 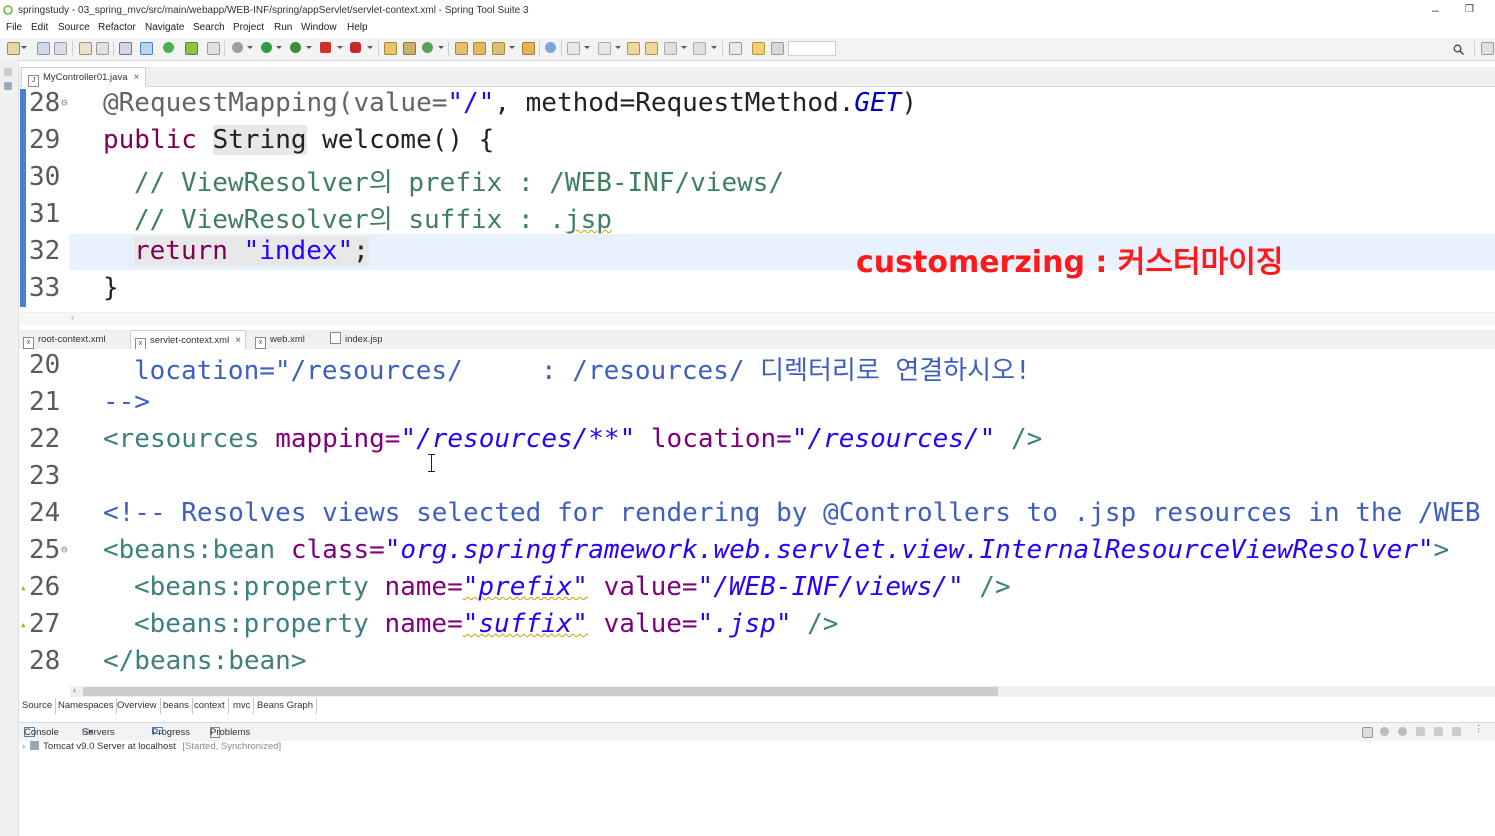 I want to click on stop-server-icon, so click(x=1438, y=731).